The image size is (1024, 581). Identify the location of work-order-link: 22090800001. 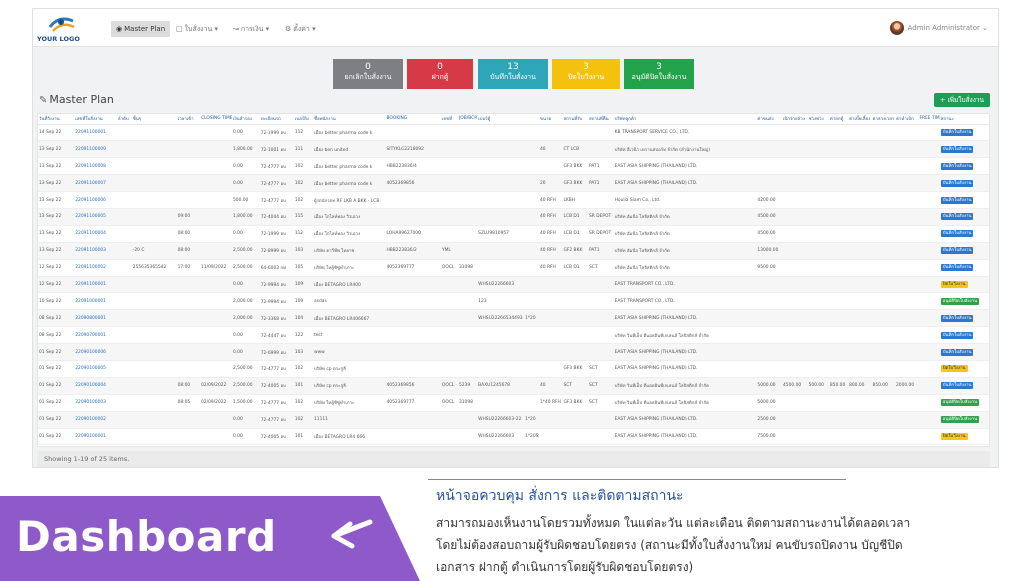
(95, 318).